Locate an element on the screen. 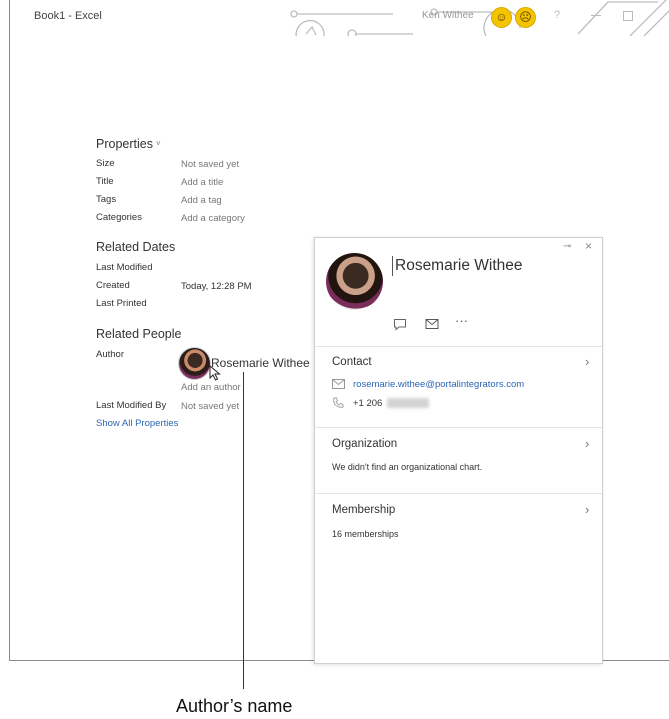  callout-line is located at coordinates (243, 530).